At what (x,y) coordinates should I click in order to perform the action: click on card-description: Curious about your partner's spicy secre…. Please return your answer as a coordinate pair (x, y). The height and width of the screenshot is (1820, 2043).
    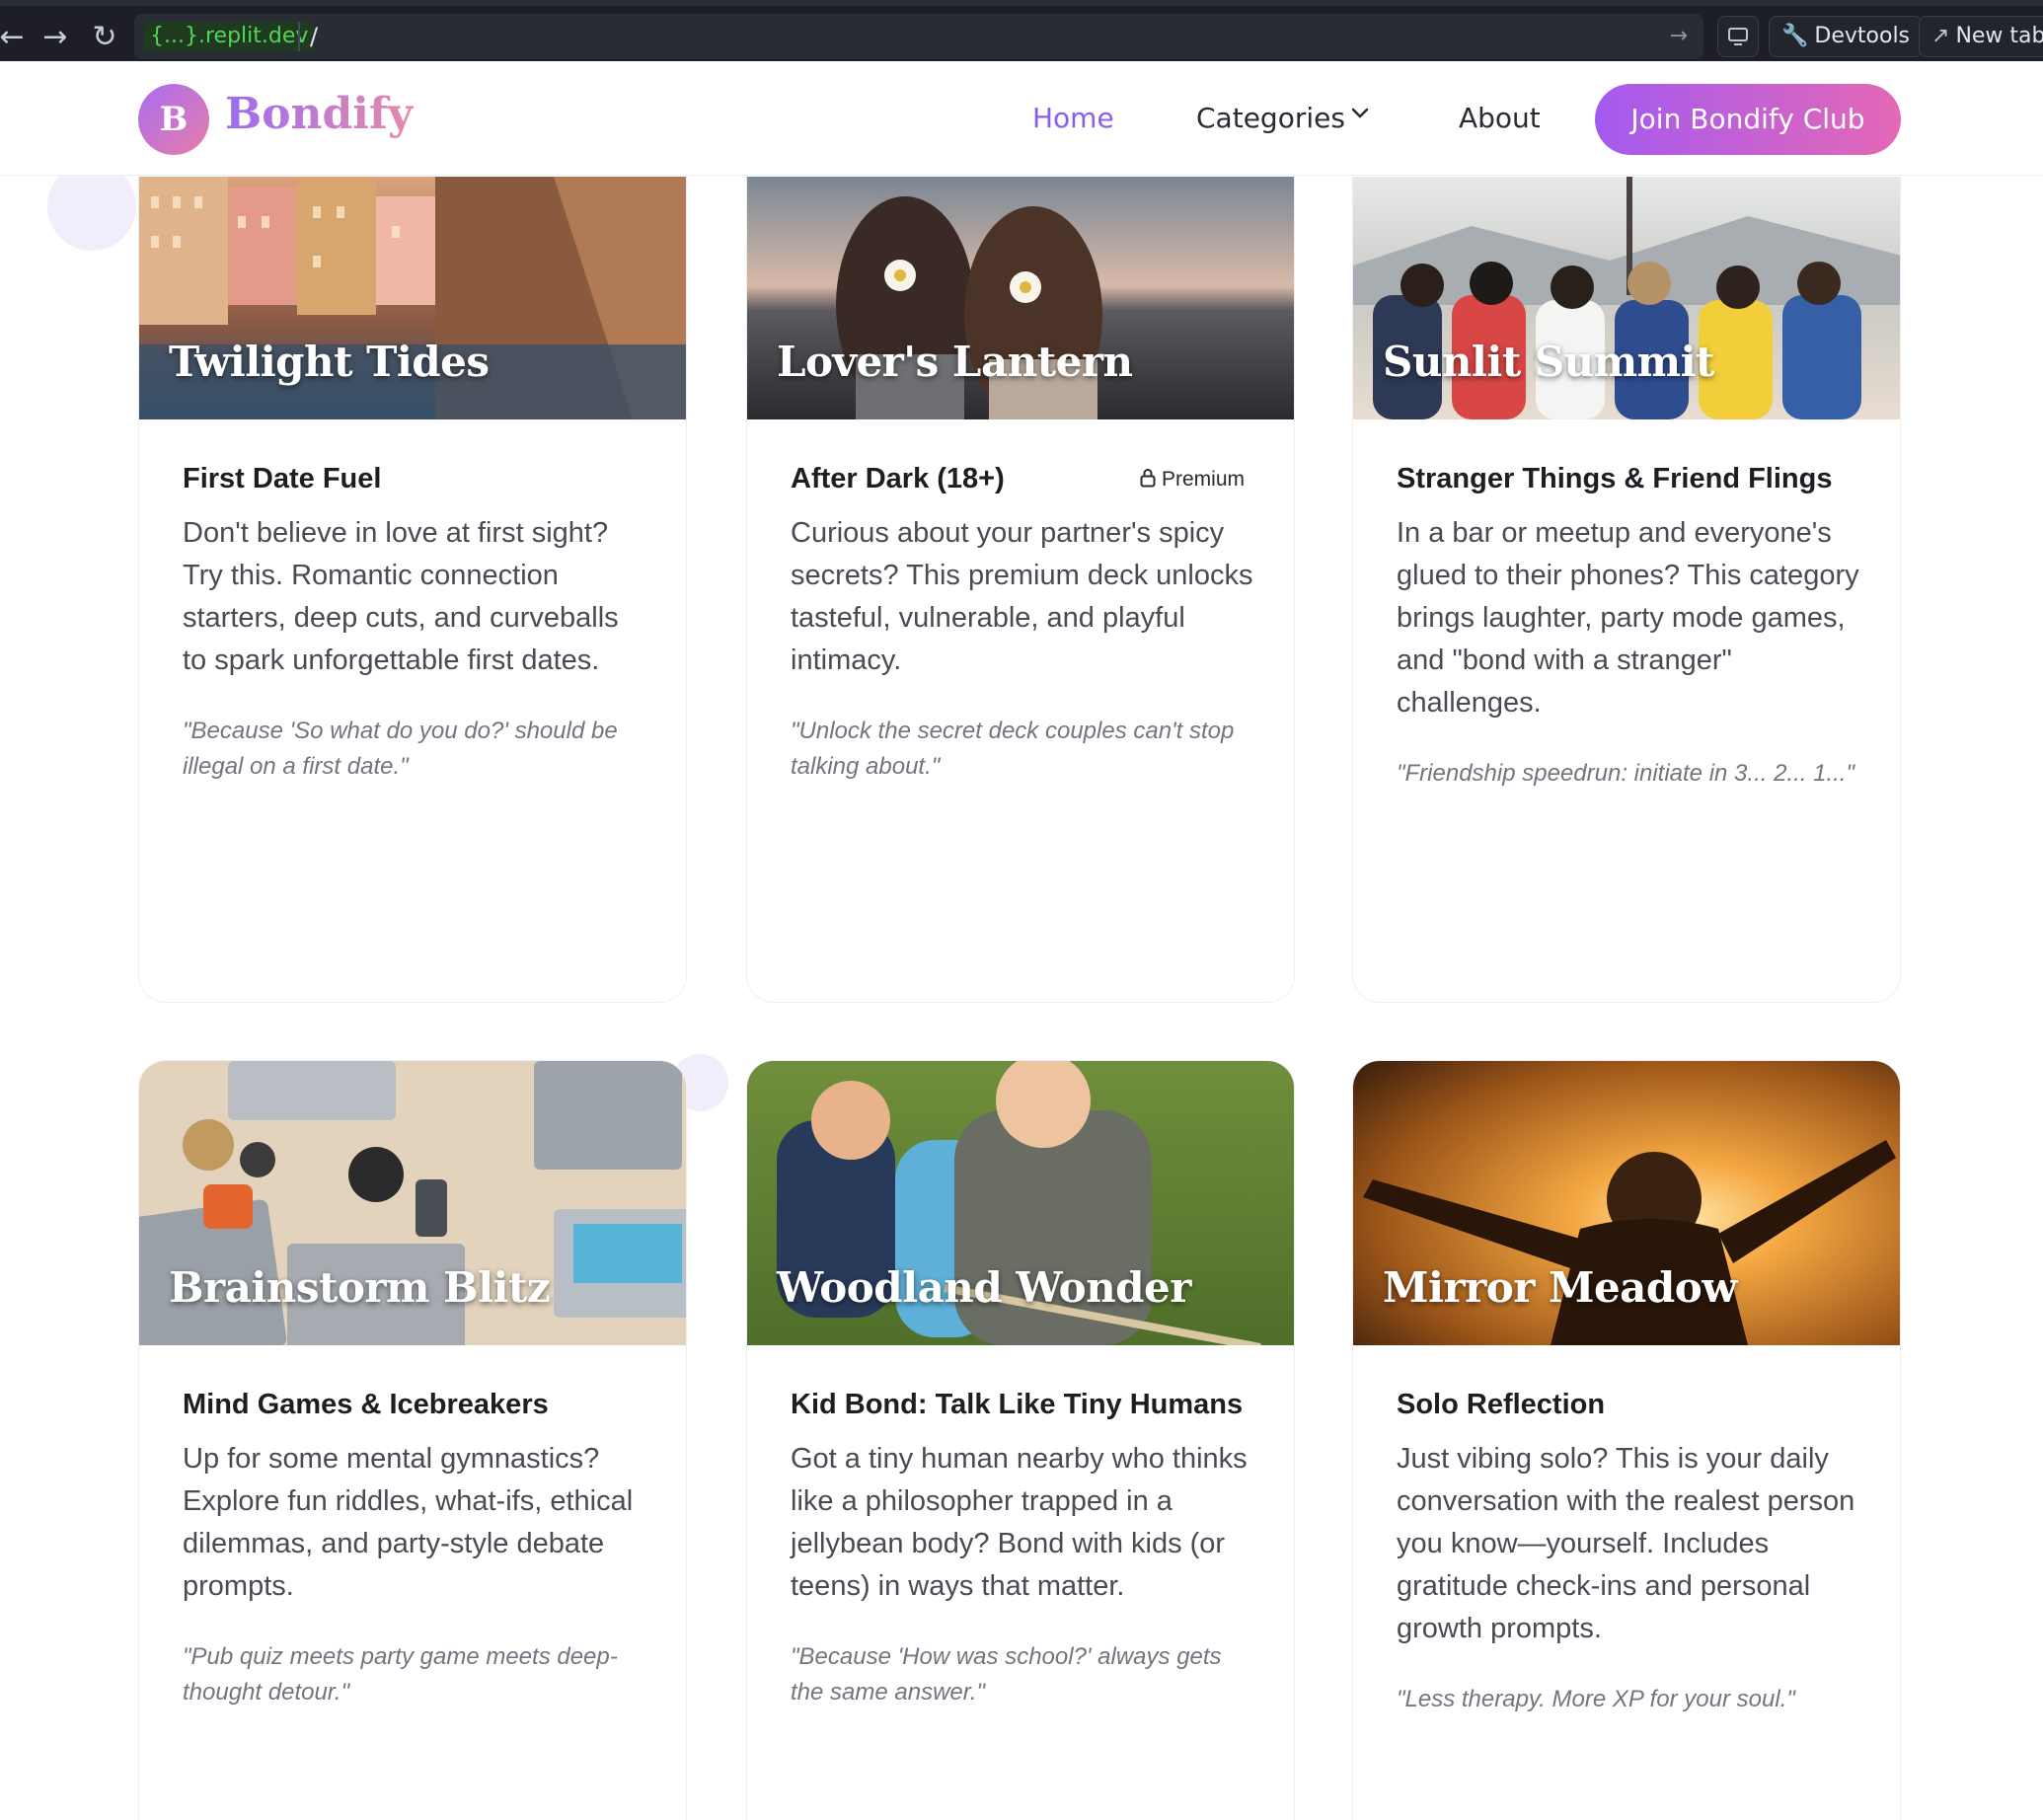
    Looking at the image, I should click on (1022, 596).